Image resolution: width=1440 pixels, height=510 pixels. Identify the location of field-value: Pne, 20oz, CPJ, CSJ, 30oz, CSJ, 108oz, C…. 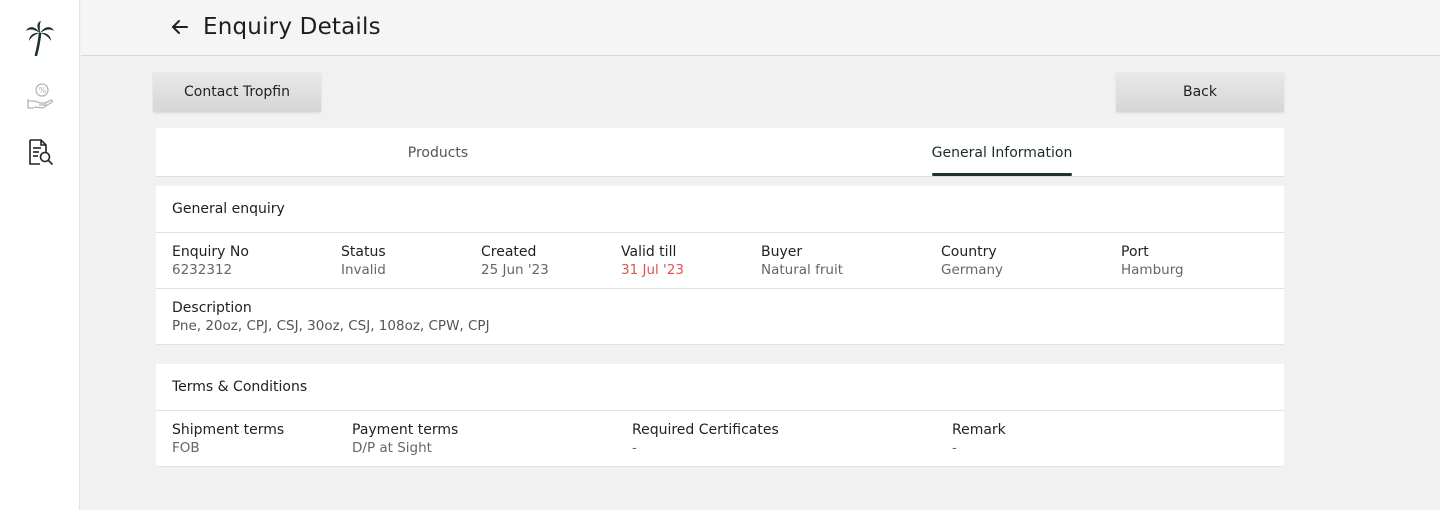
(331, 326).